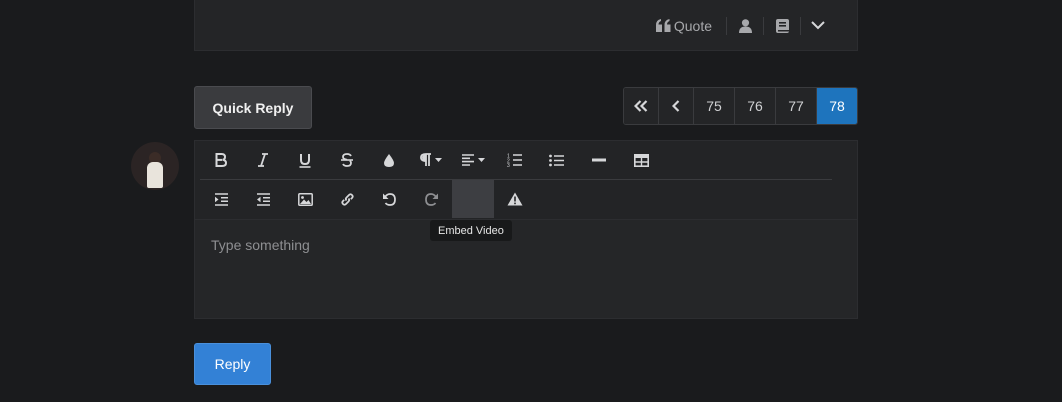 The image size is (1062, 402). I want to click on quick-reply-button: Quick Reply, so click(253, 107).